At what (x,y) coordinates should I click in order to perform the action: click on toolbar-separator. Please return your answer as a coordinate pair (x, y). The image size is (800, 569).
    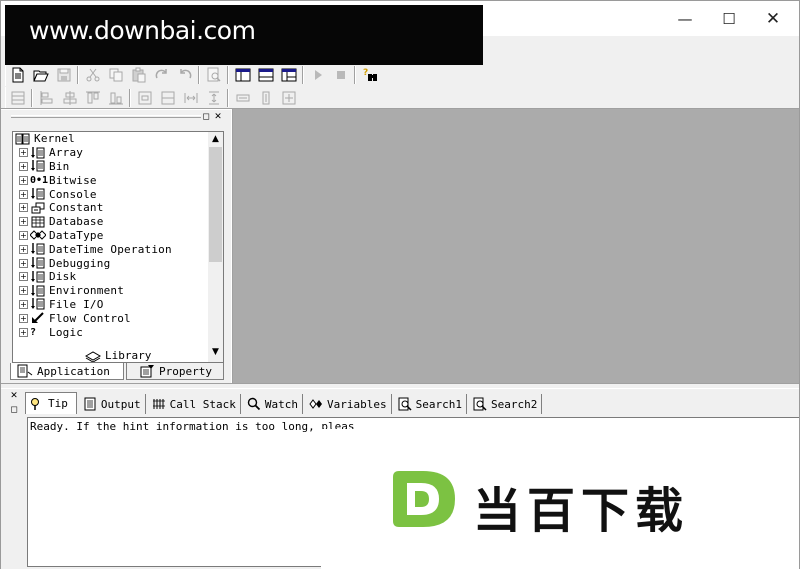
    Looking at the image, I should click on (199, 75).